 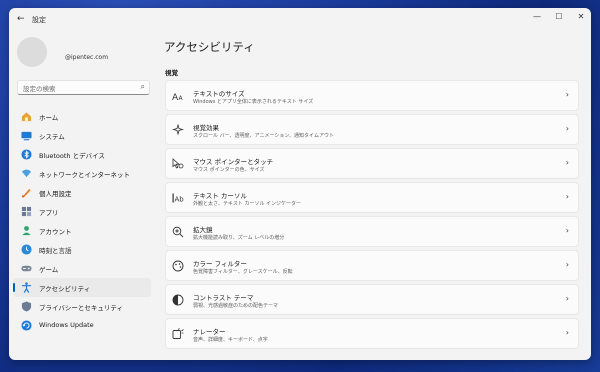 What do you see at coordinates (372, 231) in the screenshot?
I see `card-magnifier: 拡大鏡 拡大機能読み取り、ズーム レベルの増分 ›` at bounding box center [372, 231].